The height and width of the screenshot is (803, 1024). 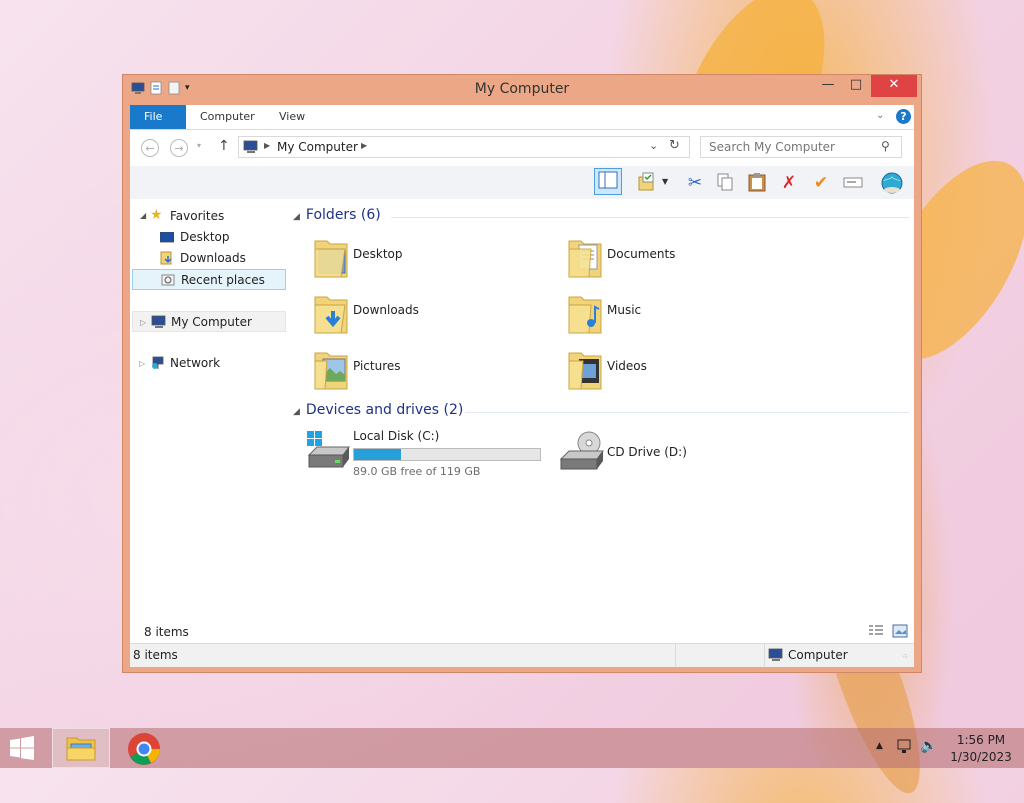 I want to click on folder-videos-icon, so click(x=585, y=371).